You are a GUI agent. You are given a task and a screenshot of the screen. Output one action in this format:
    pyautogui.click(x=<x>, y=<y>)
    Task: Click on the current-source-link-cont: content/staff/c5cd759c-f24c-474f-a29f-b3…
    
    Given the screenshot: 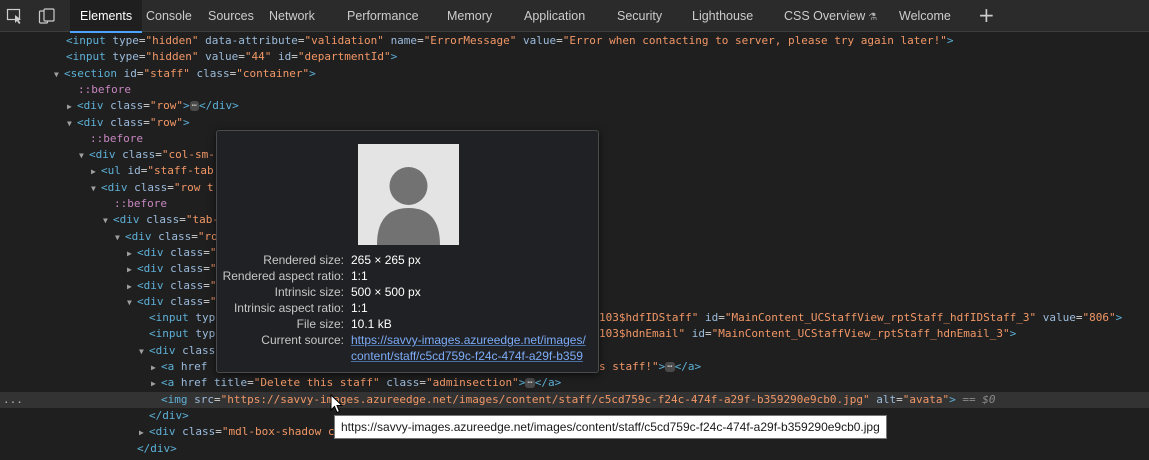 What is the action you would take?
    pyautogui.click(x=467, y=356)
    